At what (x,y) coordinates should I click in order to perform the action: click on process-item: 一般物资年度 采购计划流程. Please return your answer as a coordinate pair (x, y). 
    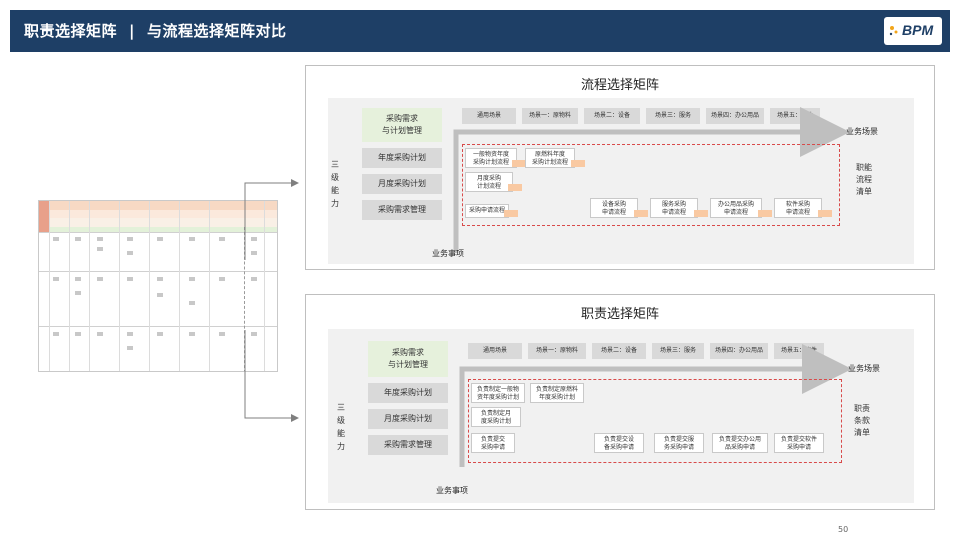
    Looking at the image, I should click on (491, 158).